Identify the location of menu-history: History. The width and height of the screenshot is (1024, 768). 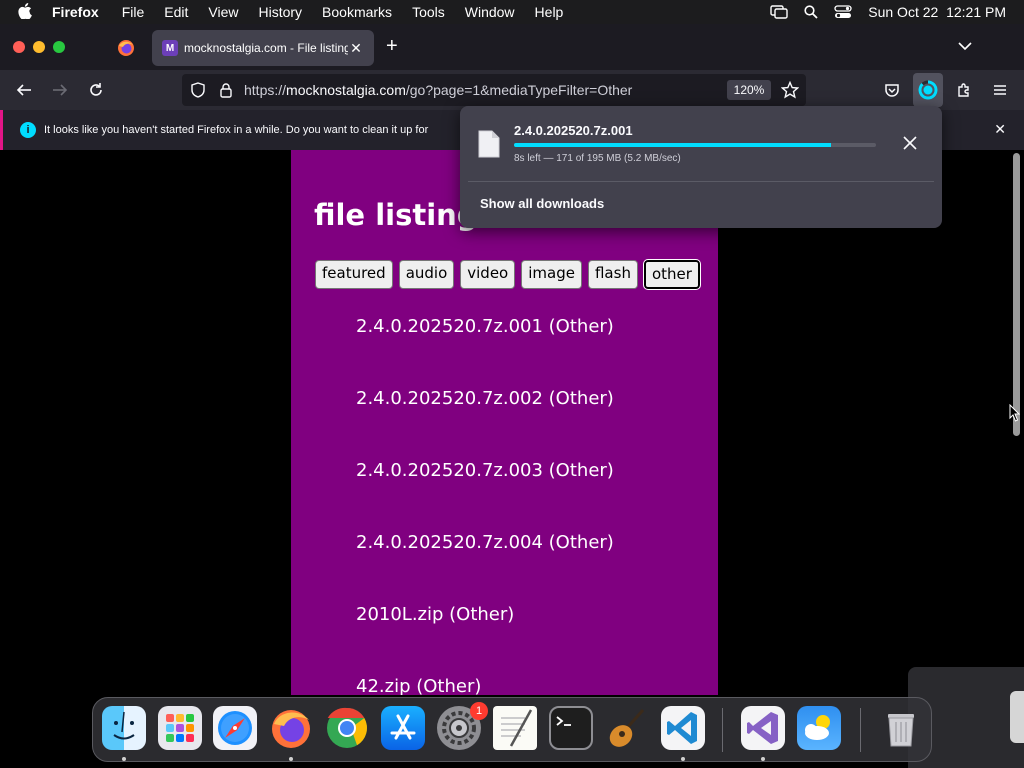
(280, 12).